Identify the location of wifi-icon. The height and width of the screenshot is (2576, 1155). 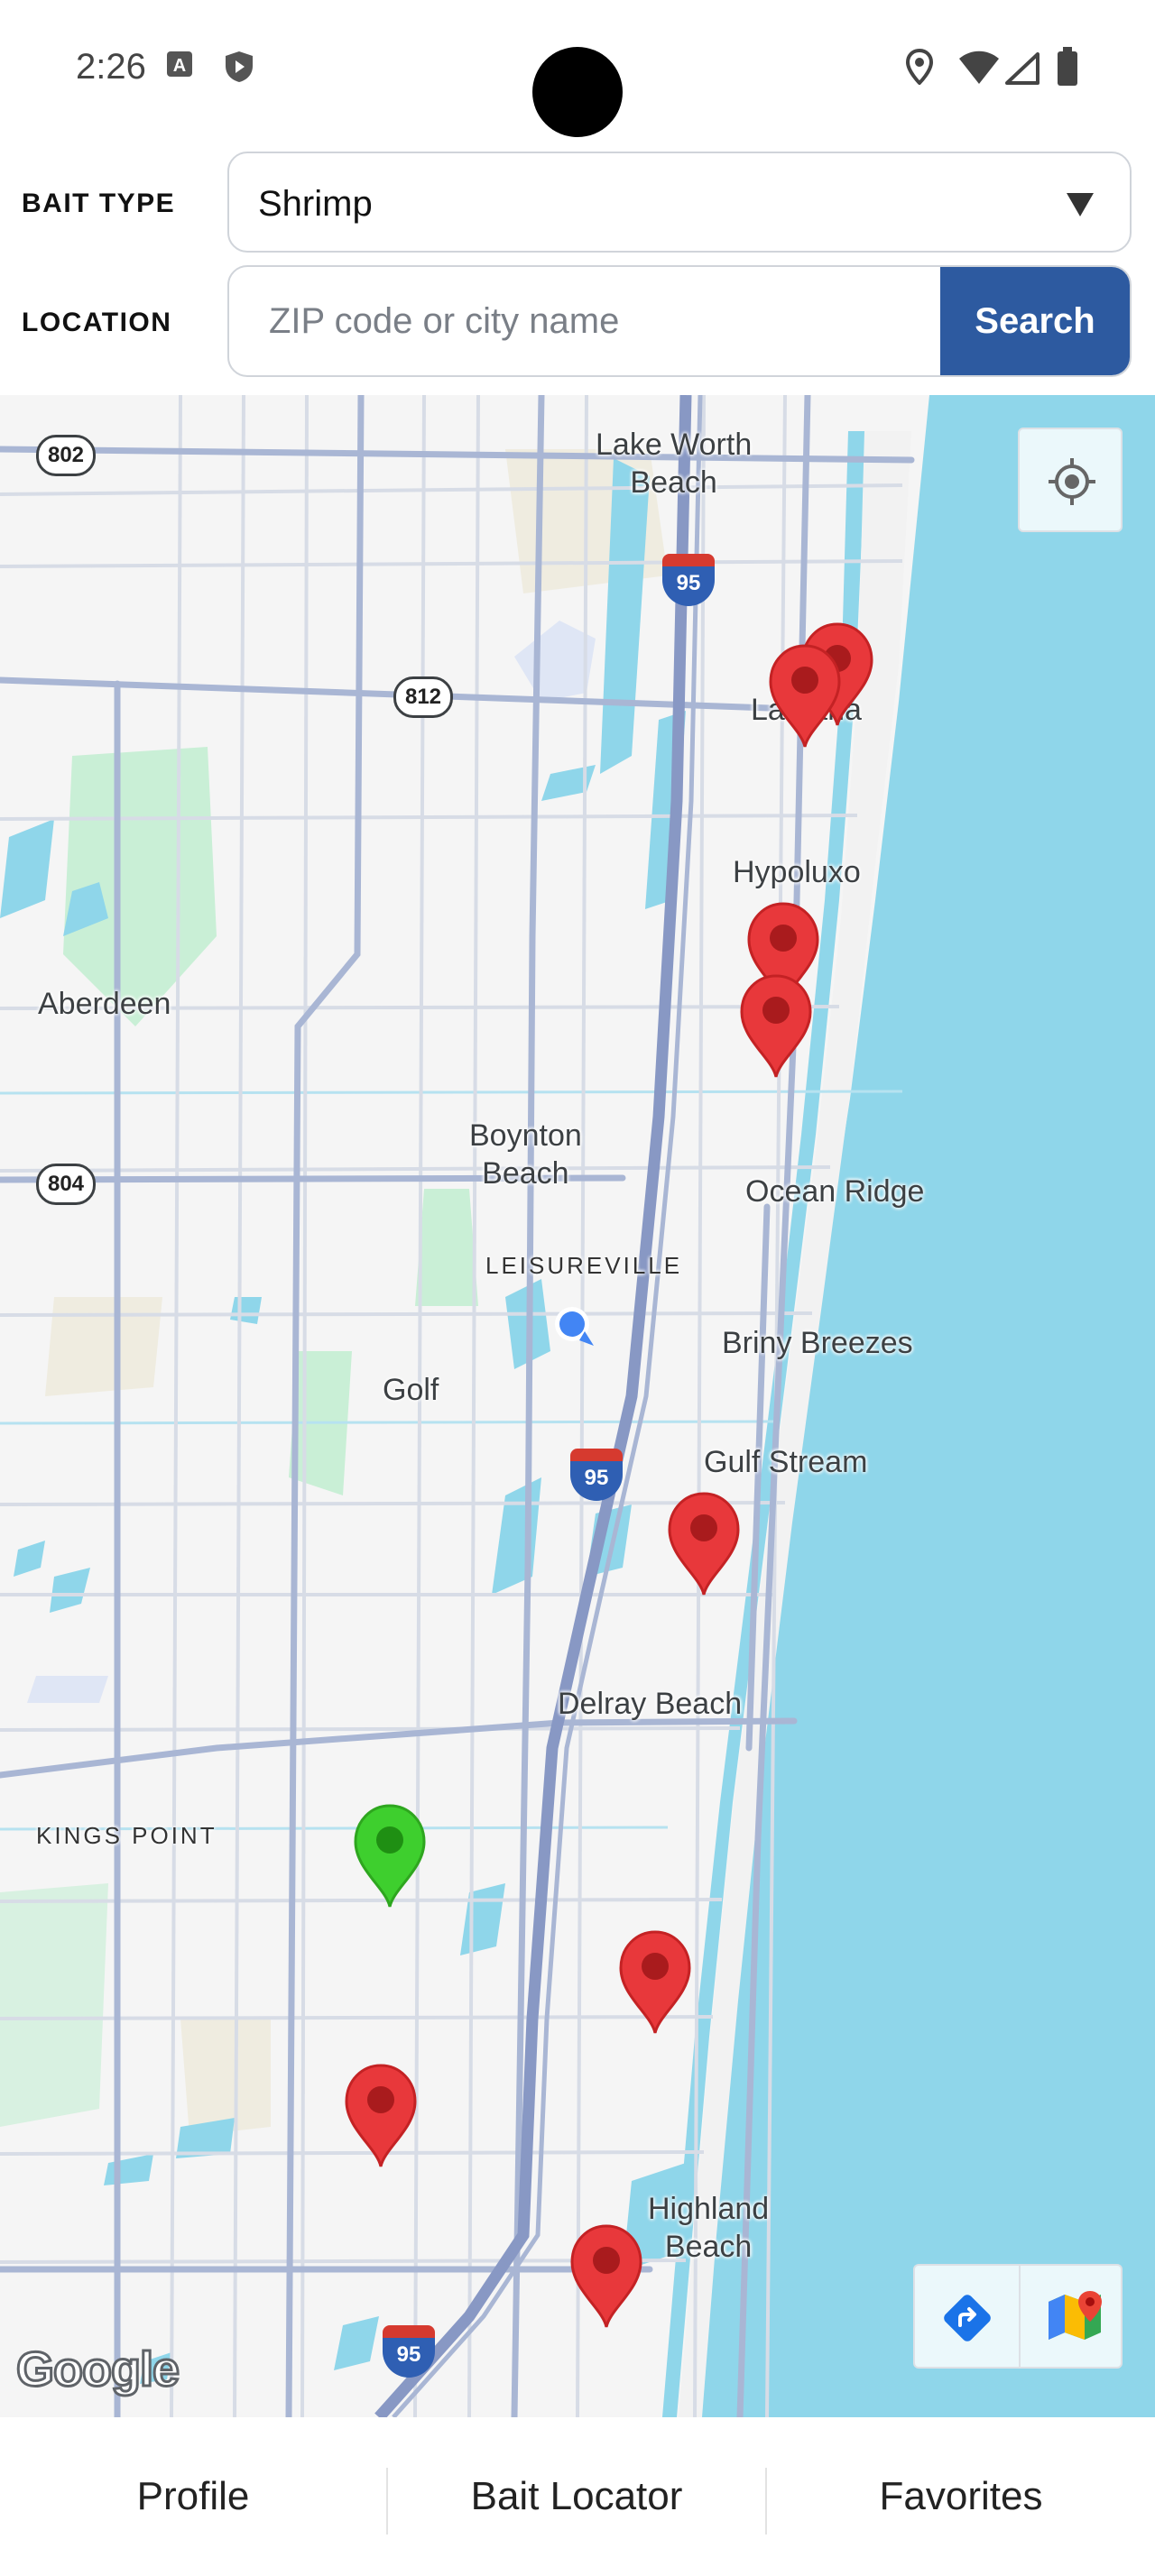
(979, 69).